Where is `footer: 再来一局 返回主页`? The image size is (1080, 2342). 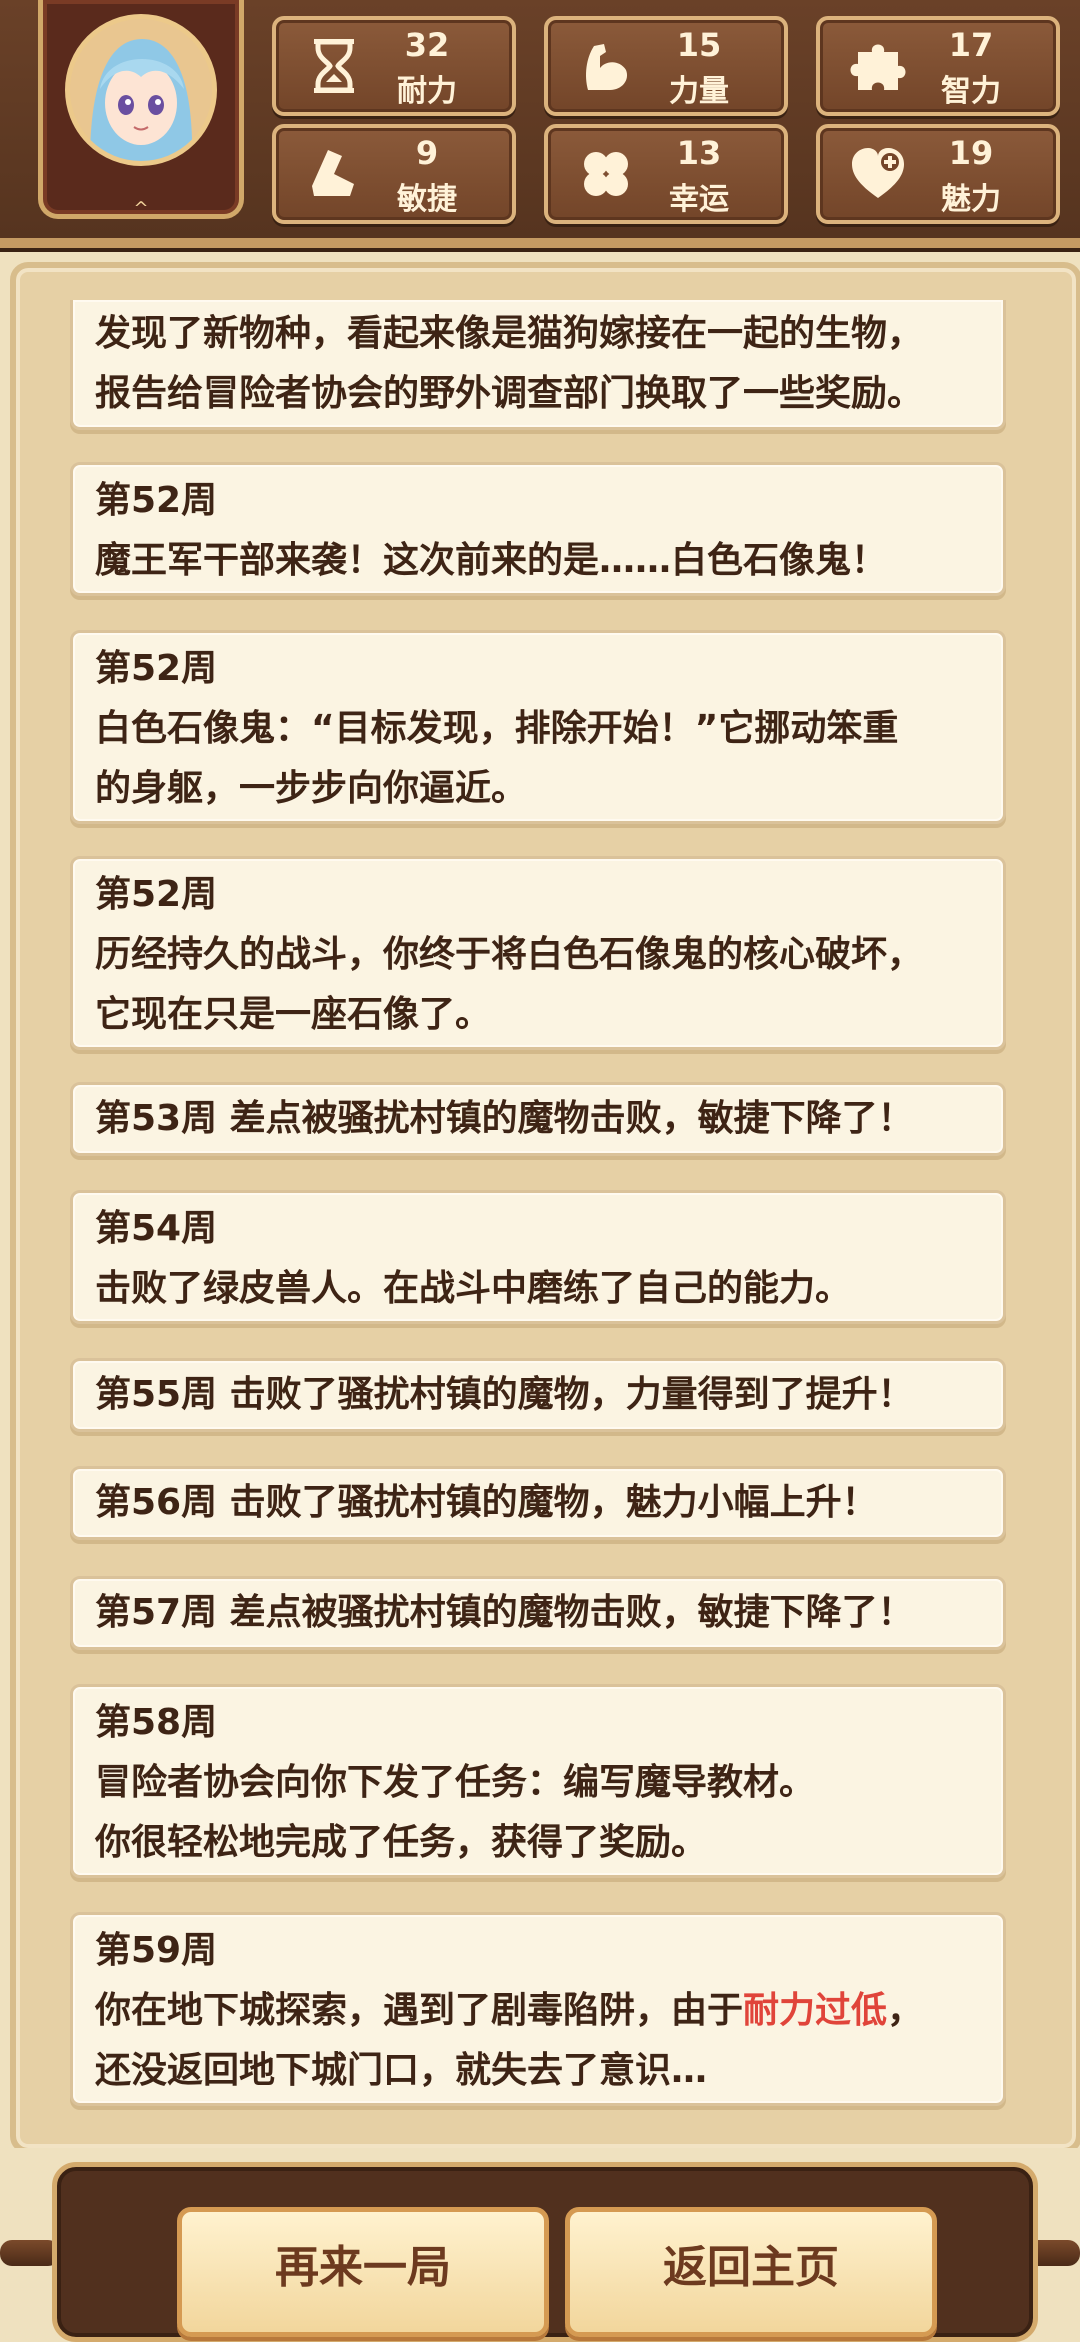
footer: 再来一局 返回主页 is located at coordinates (540, 2245).